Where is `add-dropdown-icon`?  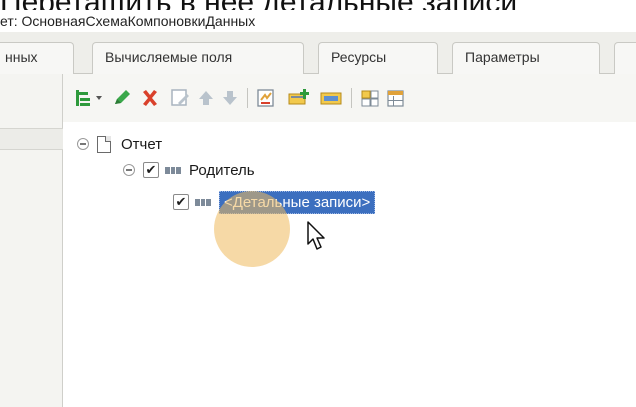 add-dropdown-icon is located at coordinates (90, 98).